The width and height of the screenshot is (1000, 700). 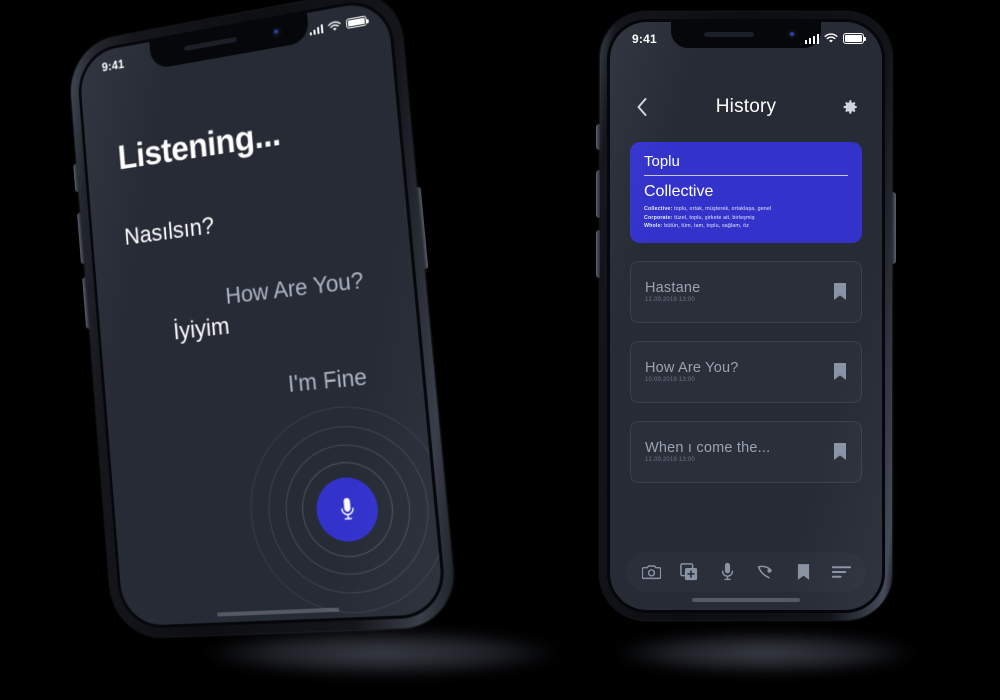 I want to click on mic-listening-indicator, so click(x=341, y=508).